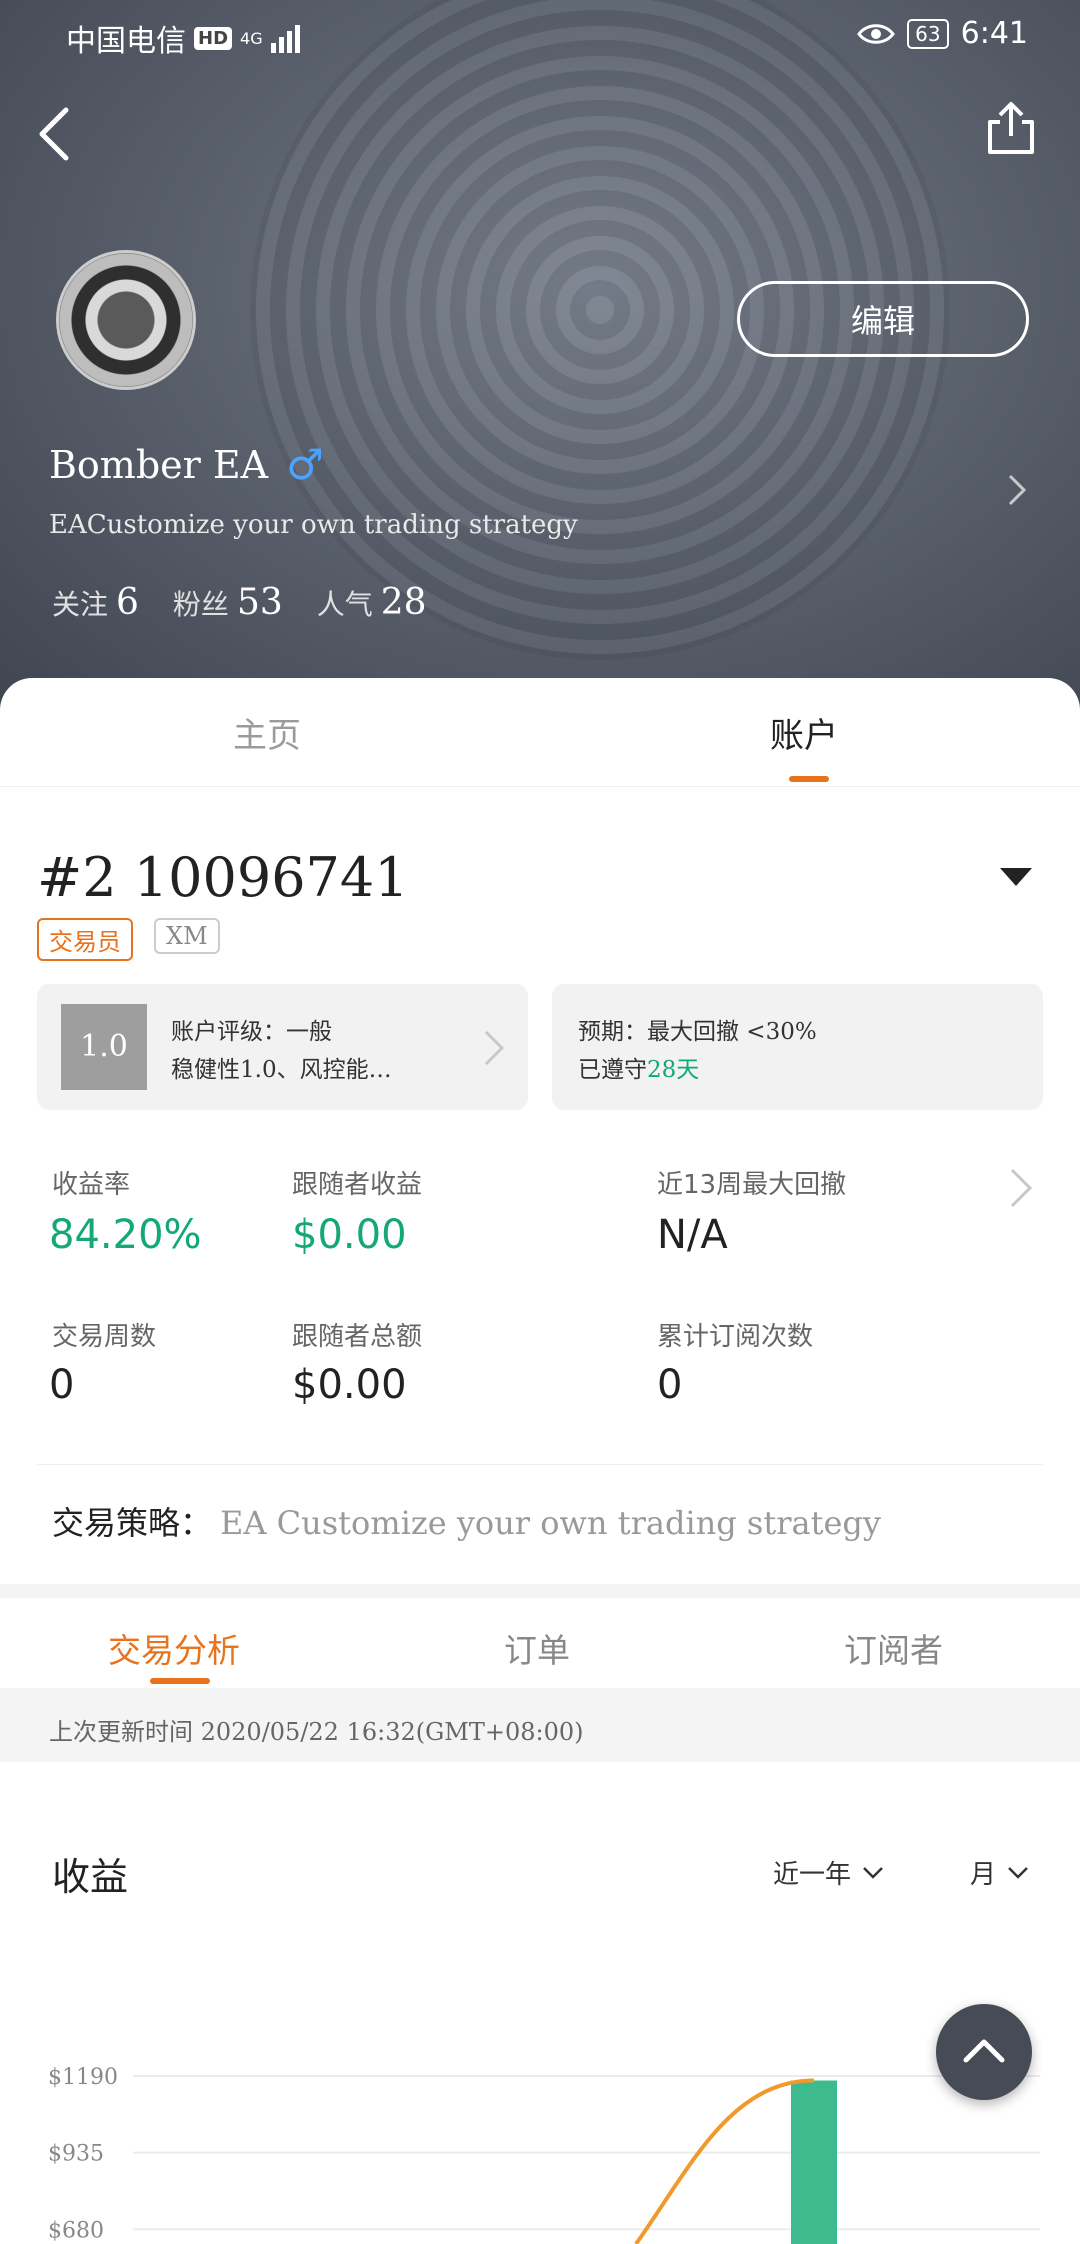 The width and height of the screenshot is (1080, 2244). What do you see at coordinates (540, 1464) in the screenshot?
I see `divider` at bounding box center [540, 1464].